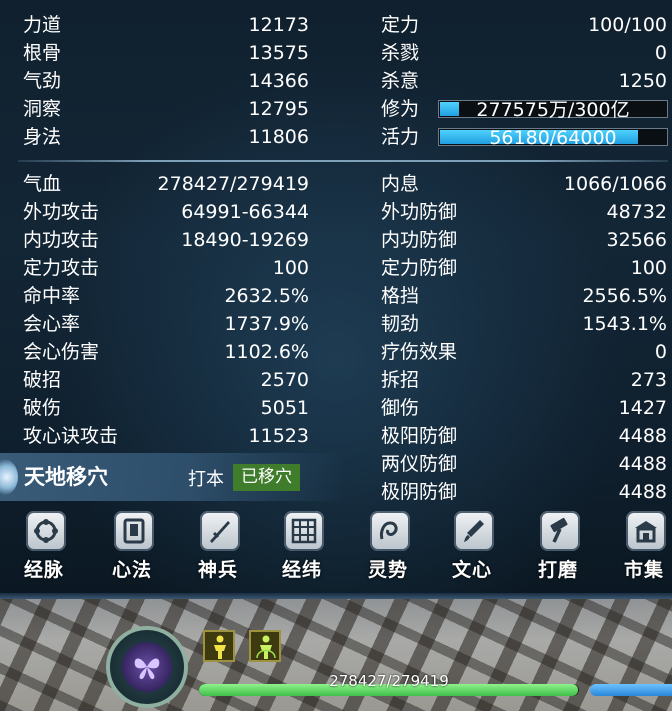  Describe the element at coordinates (400, 324) in the screenshot. I see `stat-label: 韧劲` at that location.